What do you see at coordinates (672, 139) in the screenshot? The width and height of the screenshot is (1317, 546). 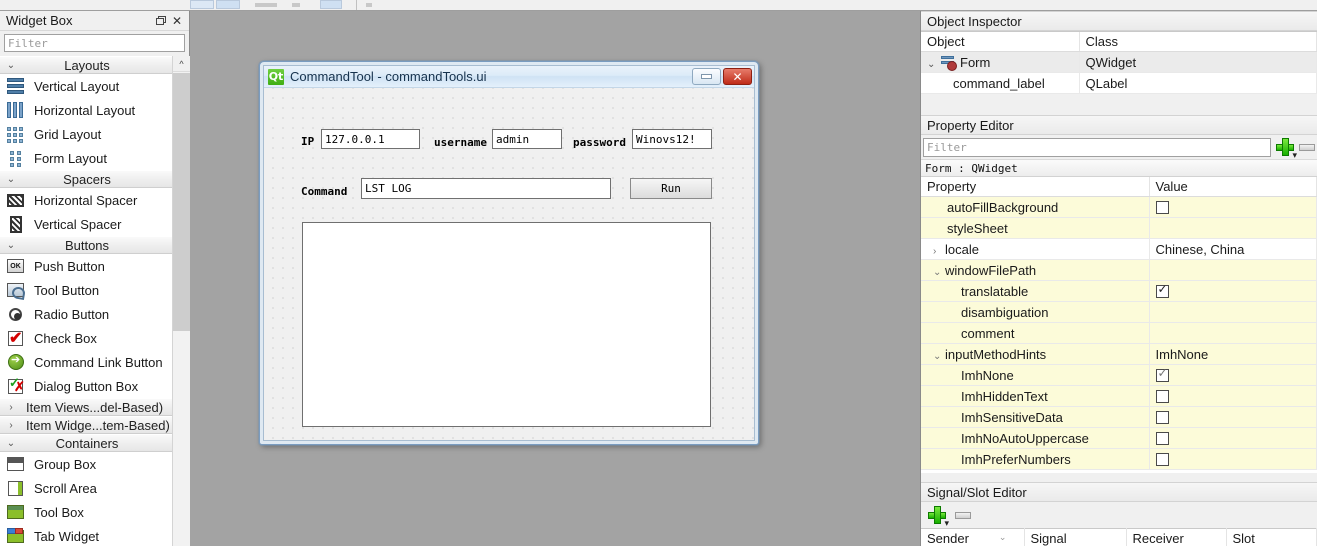 I see `password-input: Winovs12!` at bounding box center [672, 139].